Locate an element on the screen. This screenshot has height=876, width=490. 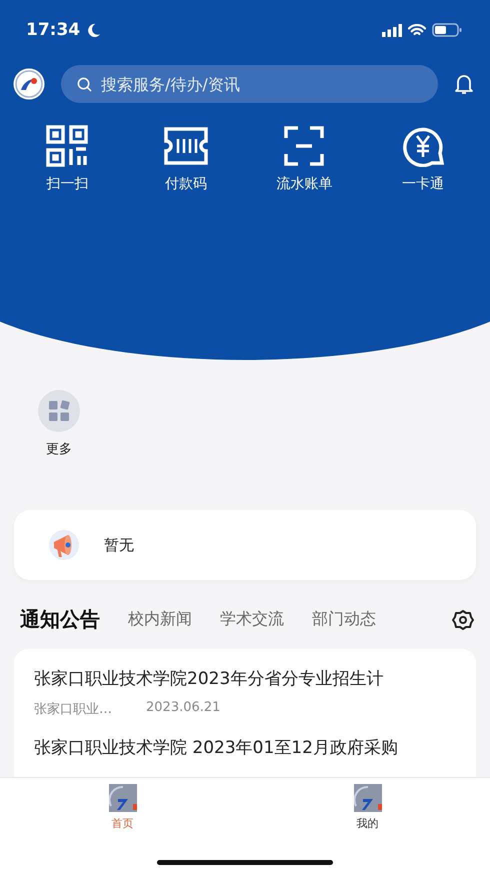
megaphone-icon is located at coordinates (65, 545).